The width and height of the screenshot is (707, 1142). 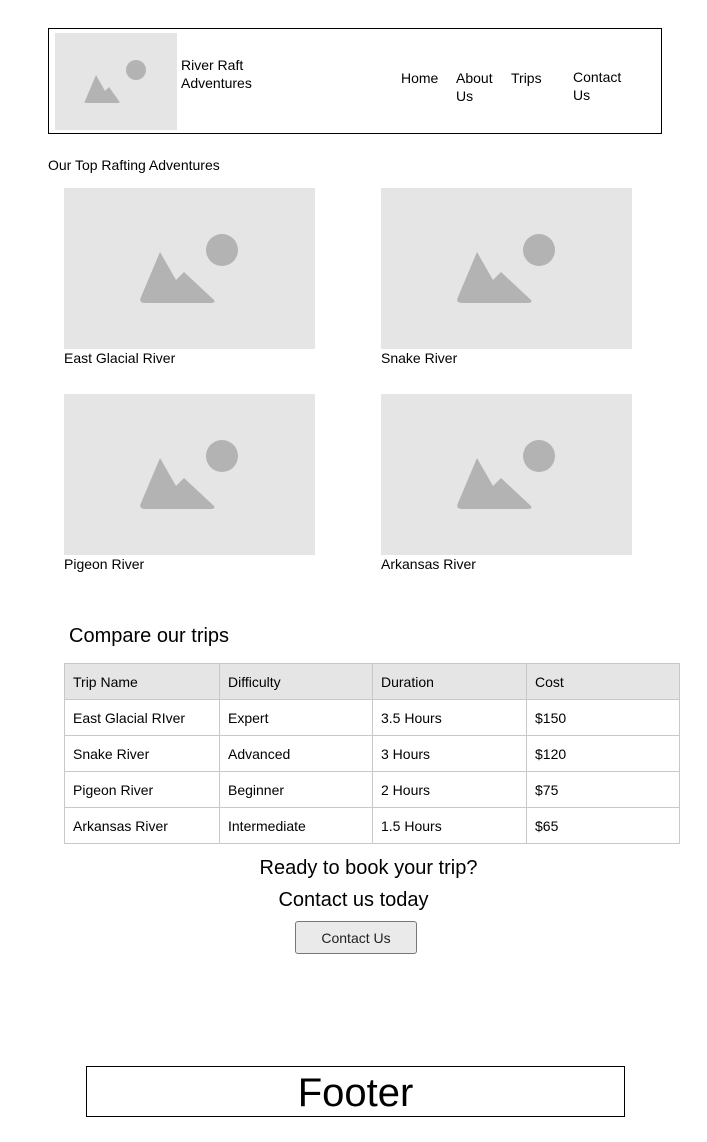 I want to click on card-label: Arkansas River, so click(x=428, y=564).